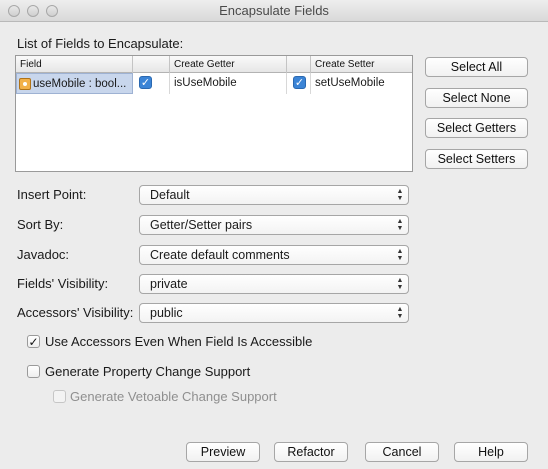 The height and width of the screenshot is (469, 548). Describe the element at coordinates (201, 225) in the screenshot. I see `sort-by-value: Getter/Setter pairs` at that location.